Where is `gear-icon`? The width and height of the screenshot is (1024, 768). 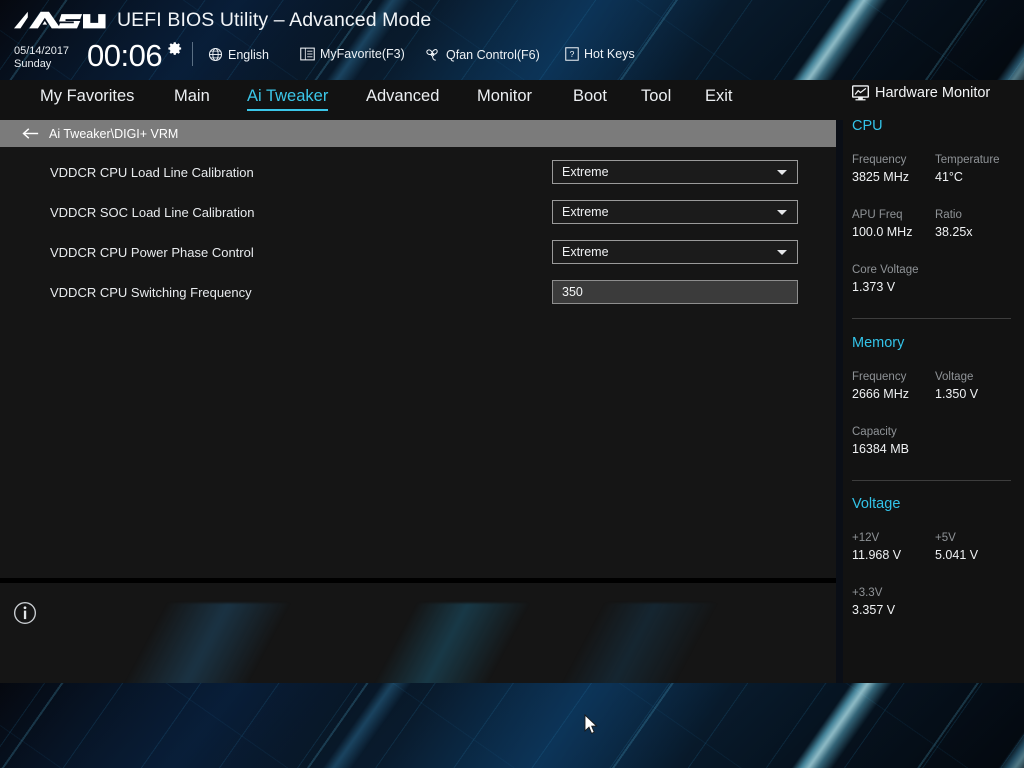
gear-icon is located at coordinates (175, 48).